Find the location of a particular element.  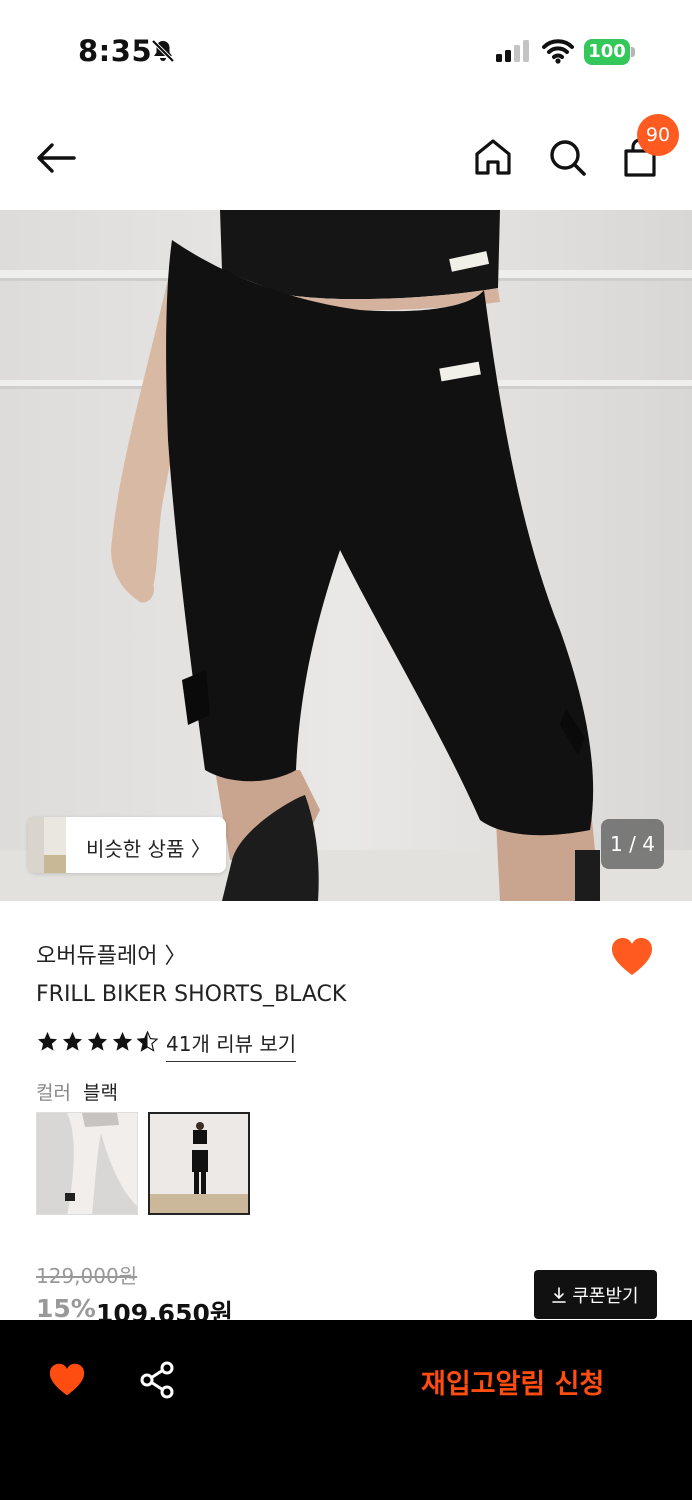

battery-level: 100 is located at coordinates (607, 52).